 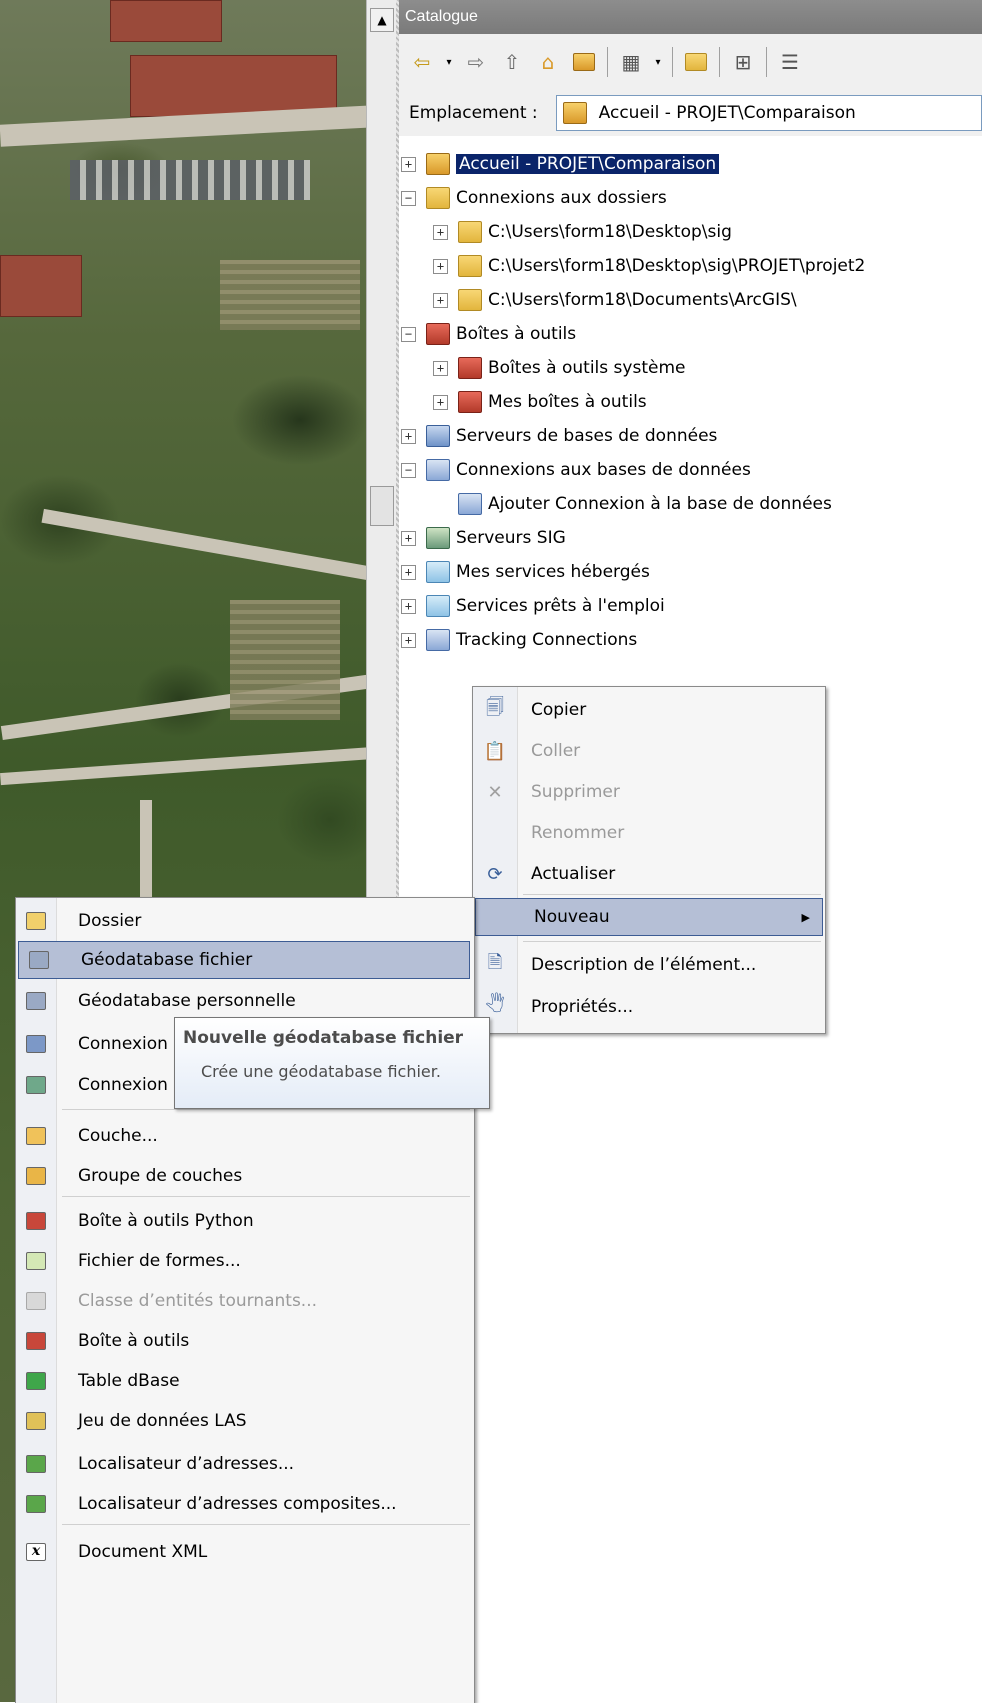 I want to click on folder-icon, so click(x=36, y=921).